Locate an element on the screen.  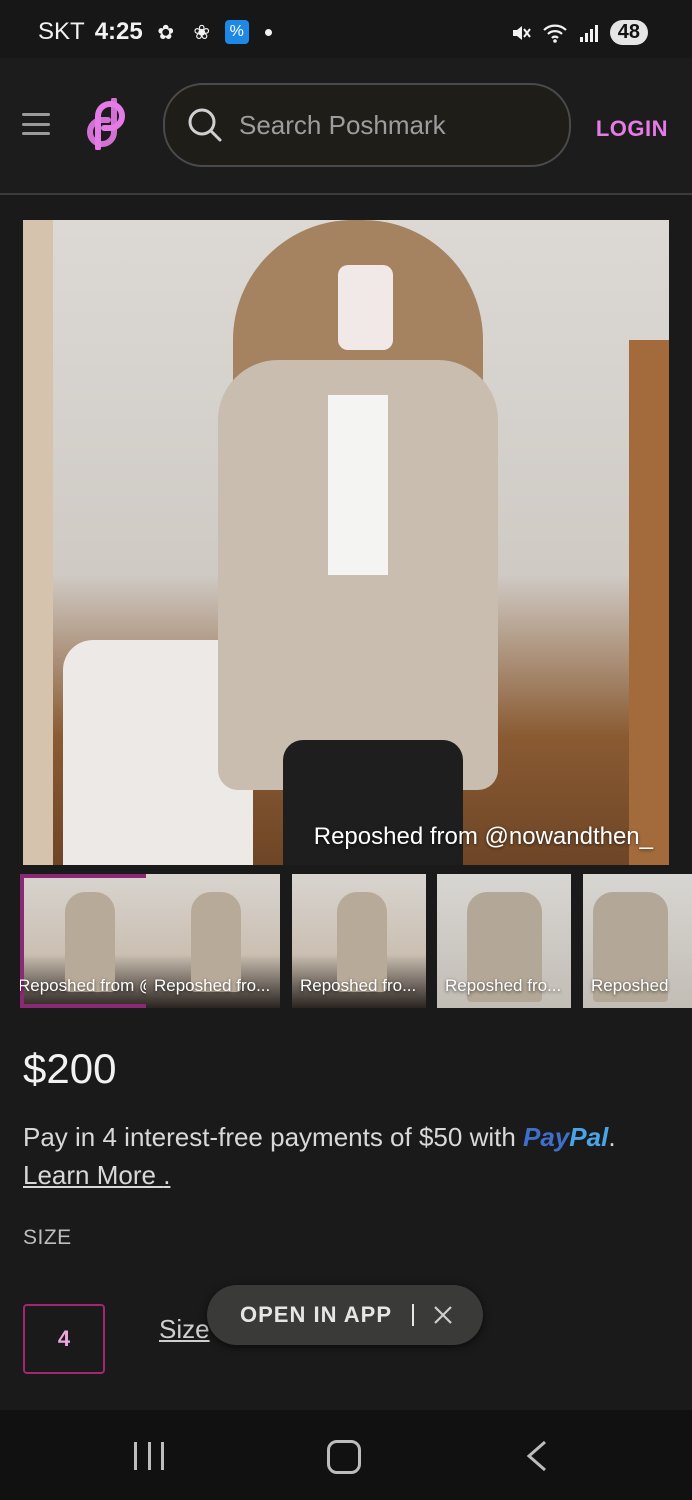
status-bar: SKT 4:25 ✿ ❀ % 48 is located at coordinates (346, 29).